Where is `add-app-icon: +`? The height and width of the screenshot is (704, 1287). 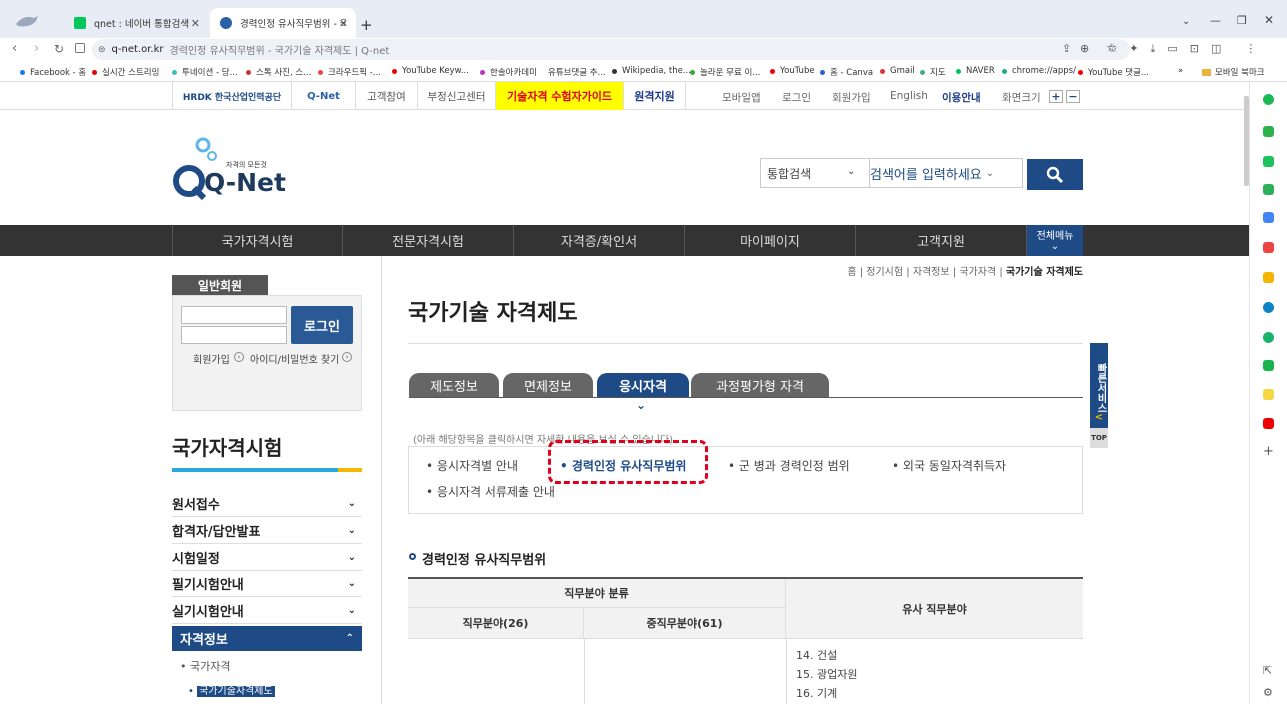
add-app-icon: + is located at coordinates (1268, 451).